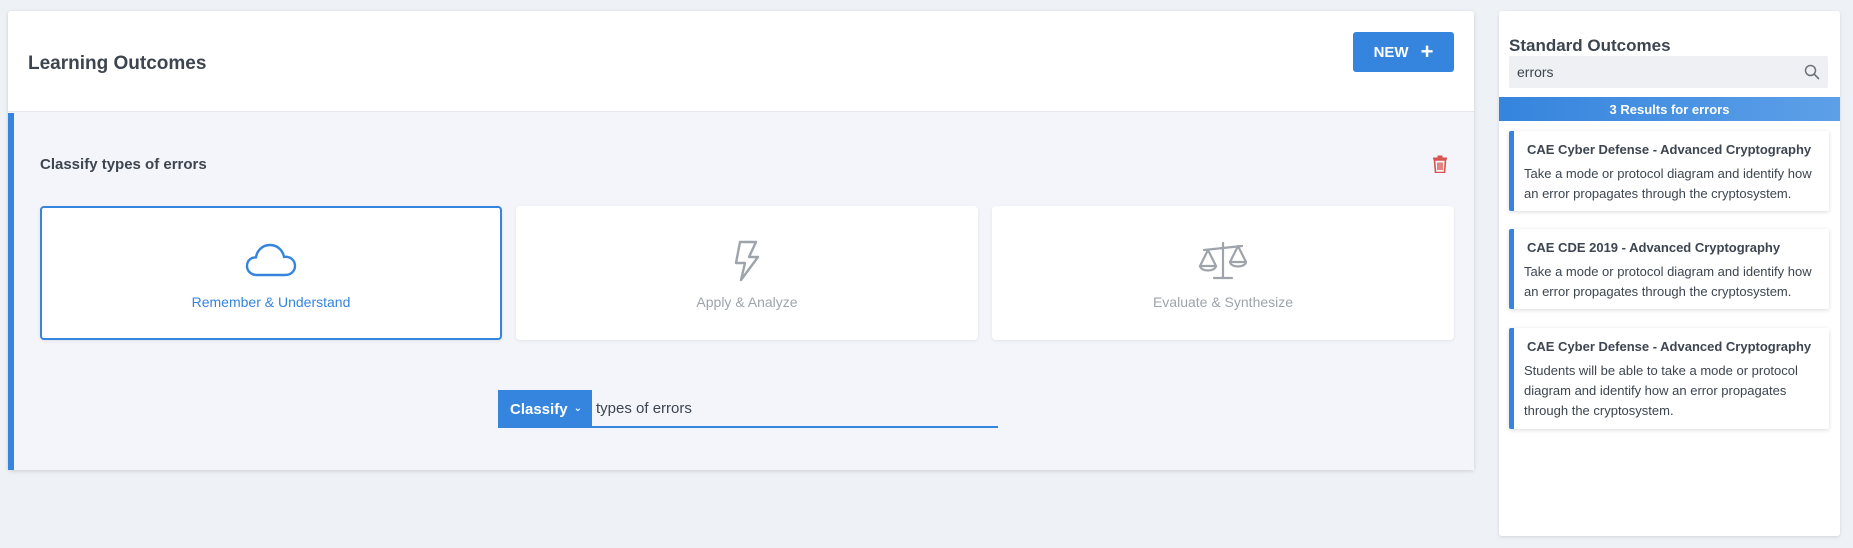 The height and width of the screenshot is (548, 1853). What do you see at coordinates (1440, 164) in the screenshot?
I see `trash-icon` at bounding box center [1440, 164].